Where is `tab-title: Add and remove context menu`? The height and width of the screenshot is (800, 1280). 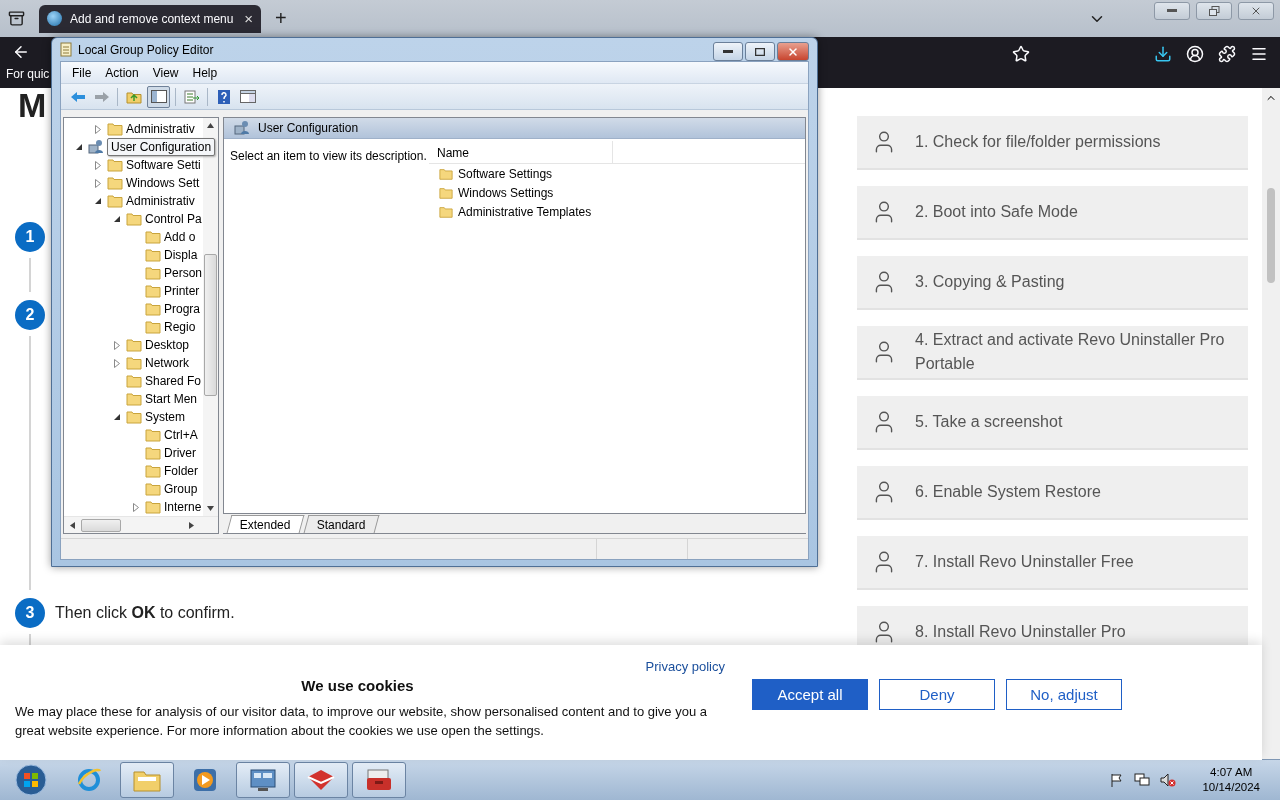
tab-title: Add and remove context menu is located at coordinates (152, 18).